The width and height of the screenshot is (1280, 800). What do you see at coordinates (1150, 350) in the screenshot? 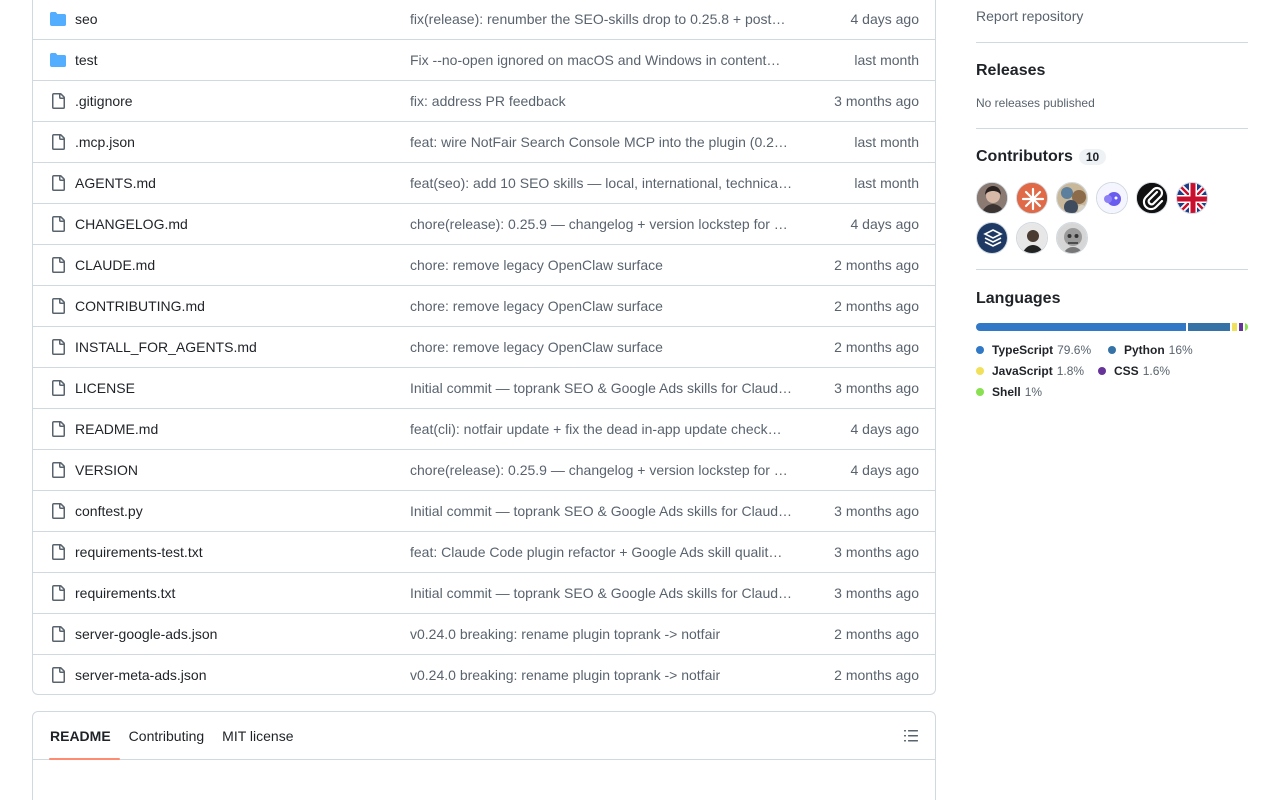
I see `language-legend-item: Python 16%` at bounding box center [1150, 350].